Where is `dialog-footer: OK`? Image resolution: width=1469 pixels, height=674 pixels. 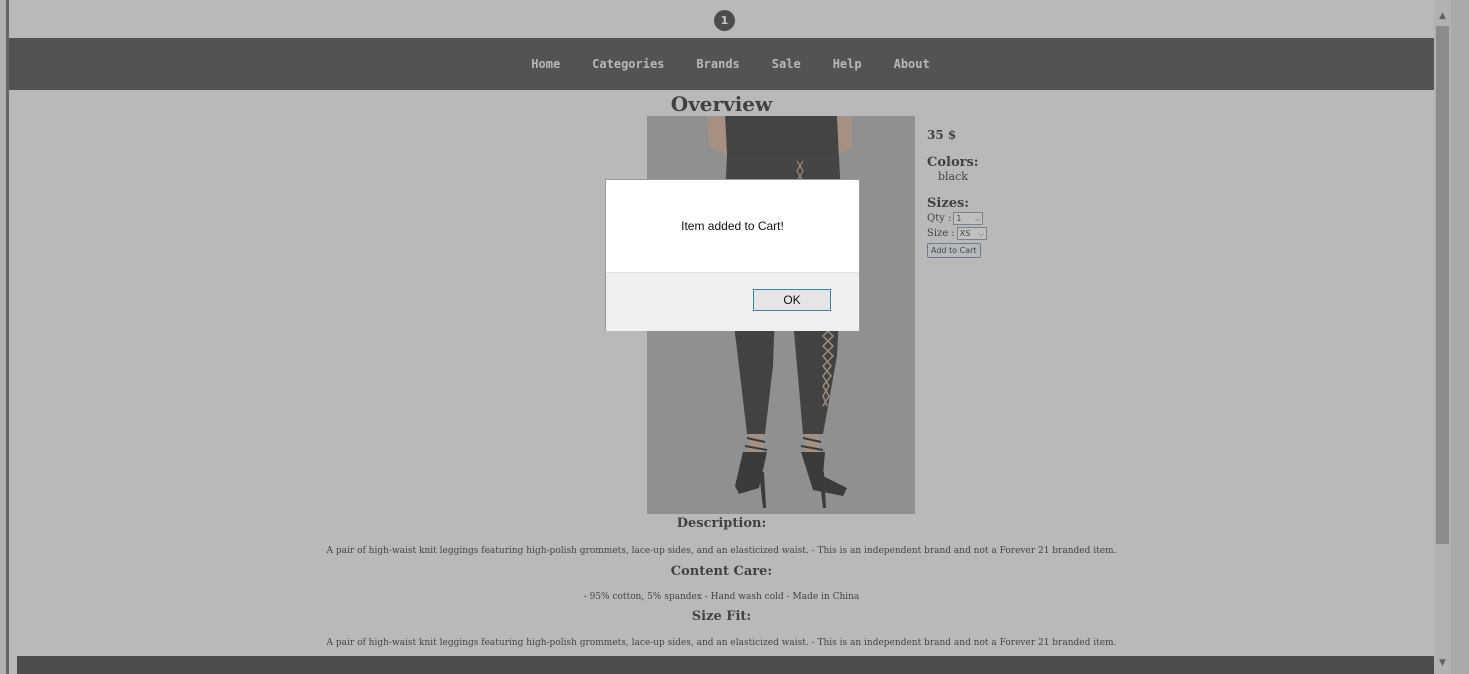 dialog-footer: OK is located at coordinates (732, 301).